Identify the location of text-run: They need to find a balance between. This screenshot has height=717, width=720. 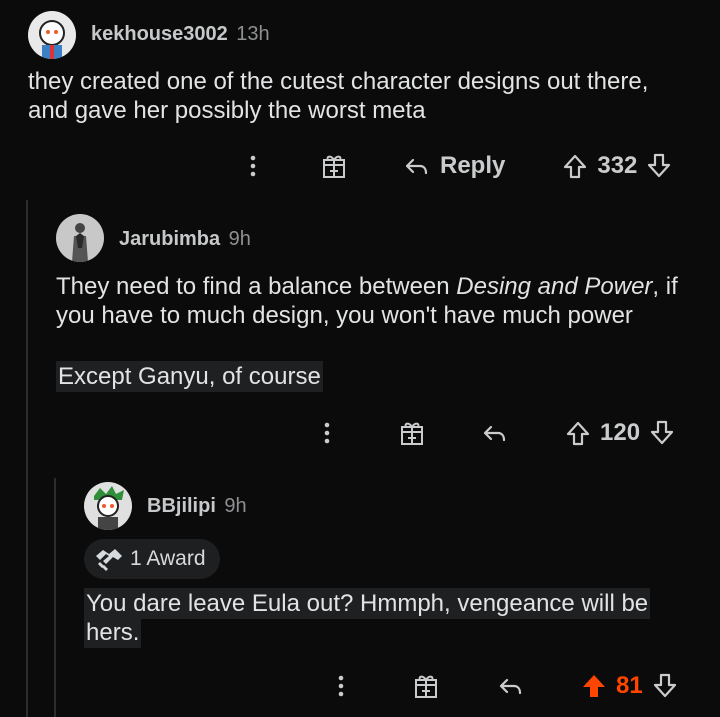
(256, 286).